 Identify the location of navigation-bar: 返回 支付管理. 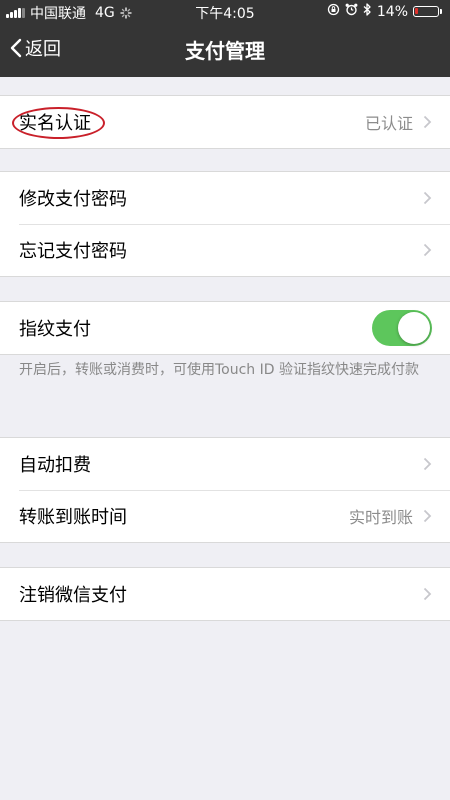
(225, 50).